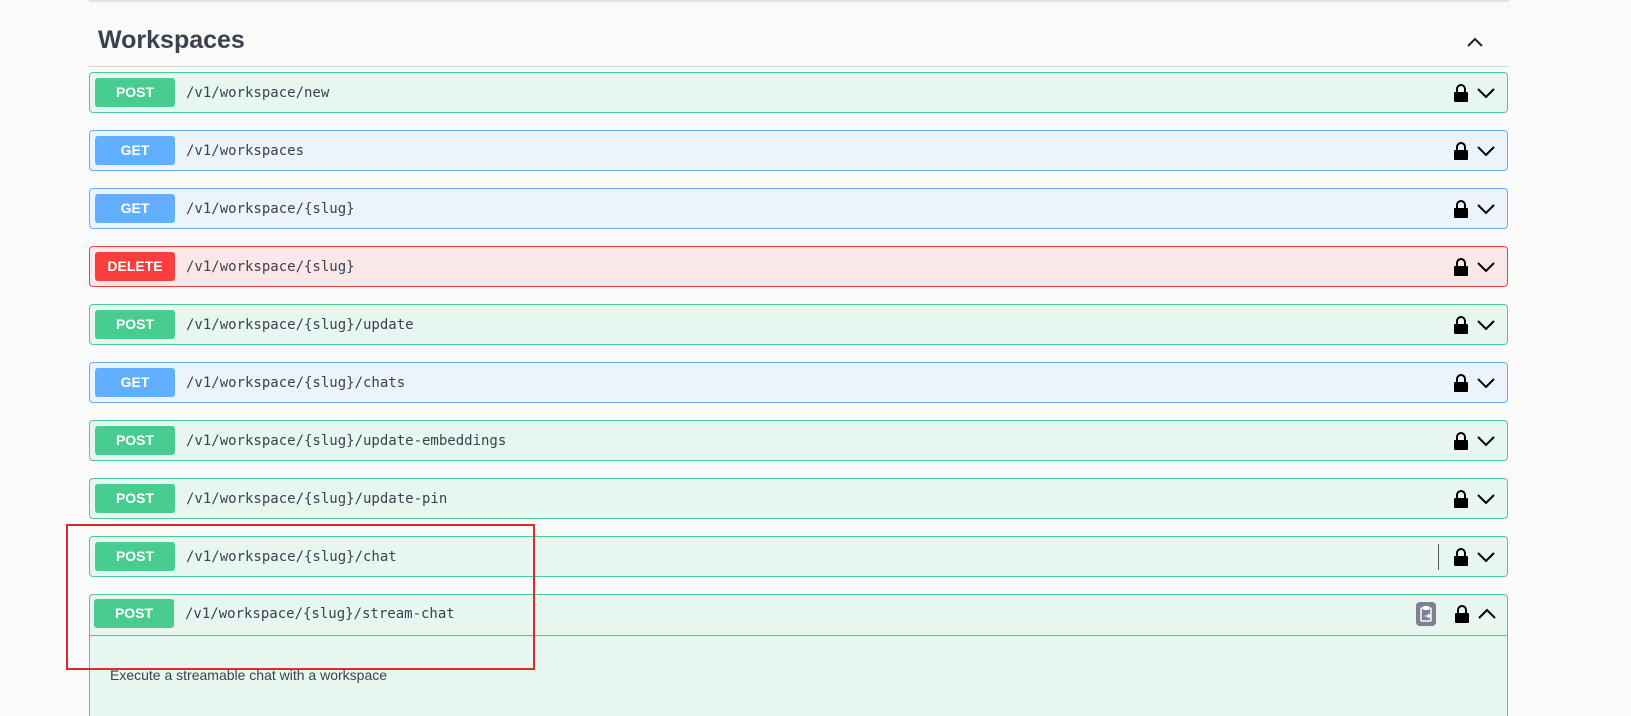  What do you see at coordinates (799, 1) in the screenshot?
I see `top-divider` at bounding box center [799, 1].